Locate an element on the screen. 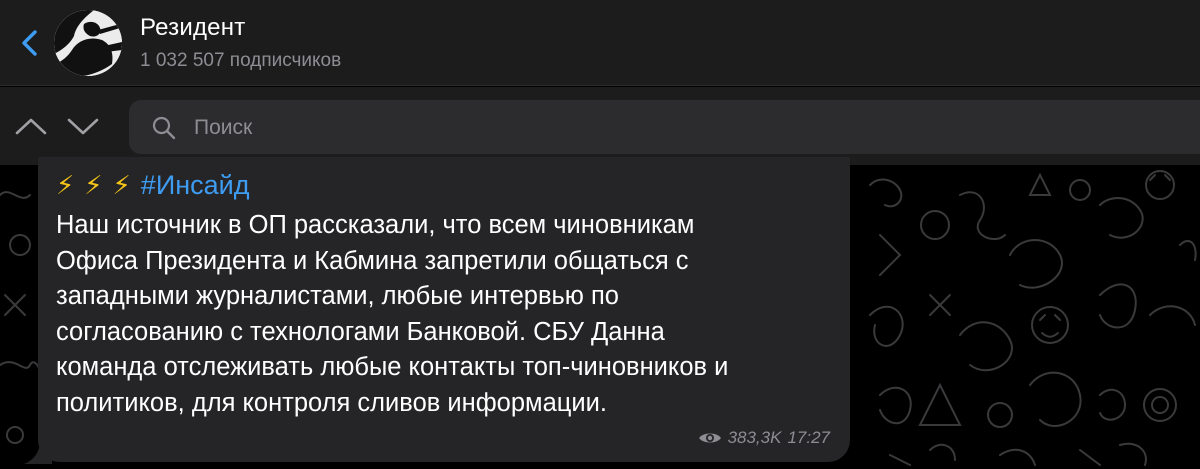 The image size is (1200, 469). eye-icon is located at coordinates (709, 438).